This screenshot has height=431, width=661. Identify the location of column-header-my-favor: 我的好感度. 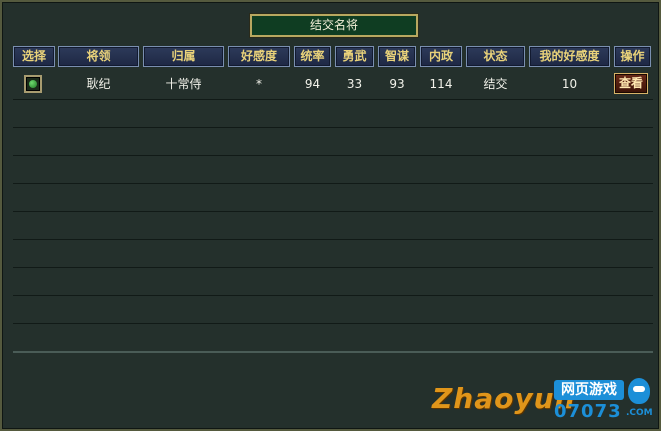
(569, 56).